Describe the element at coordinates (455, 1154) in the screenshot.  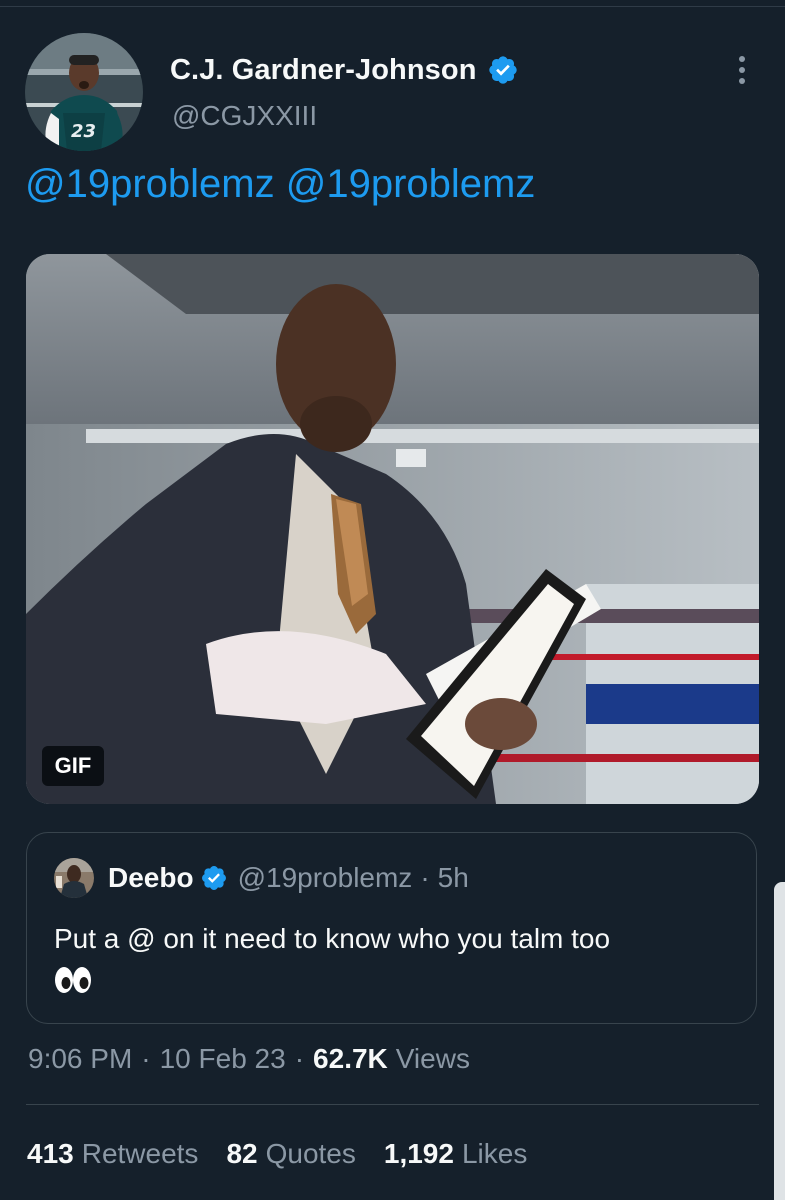
I see `likes-stat: 1,192 Likes` at that location.